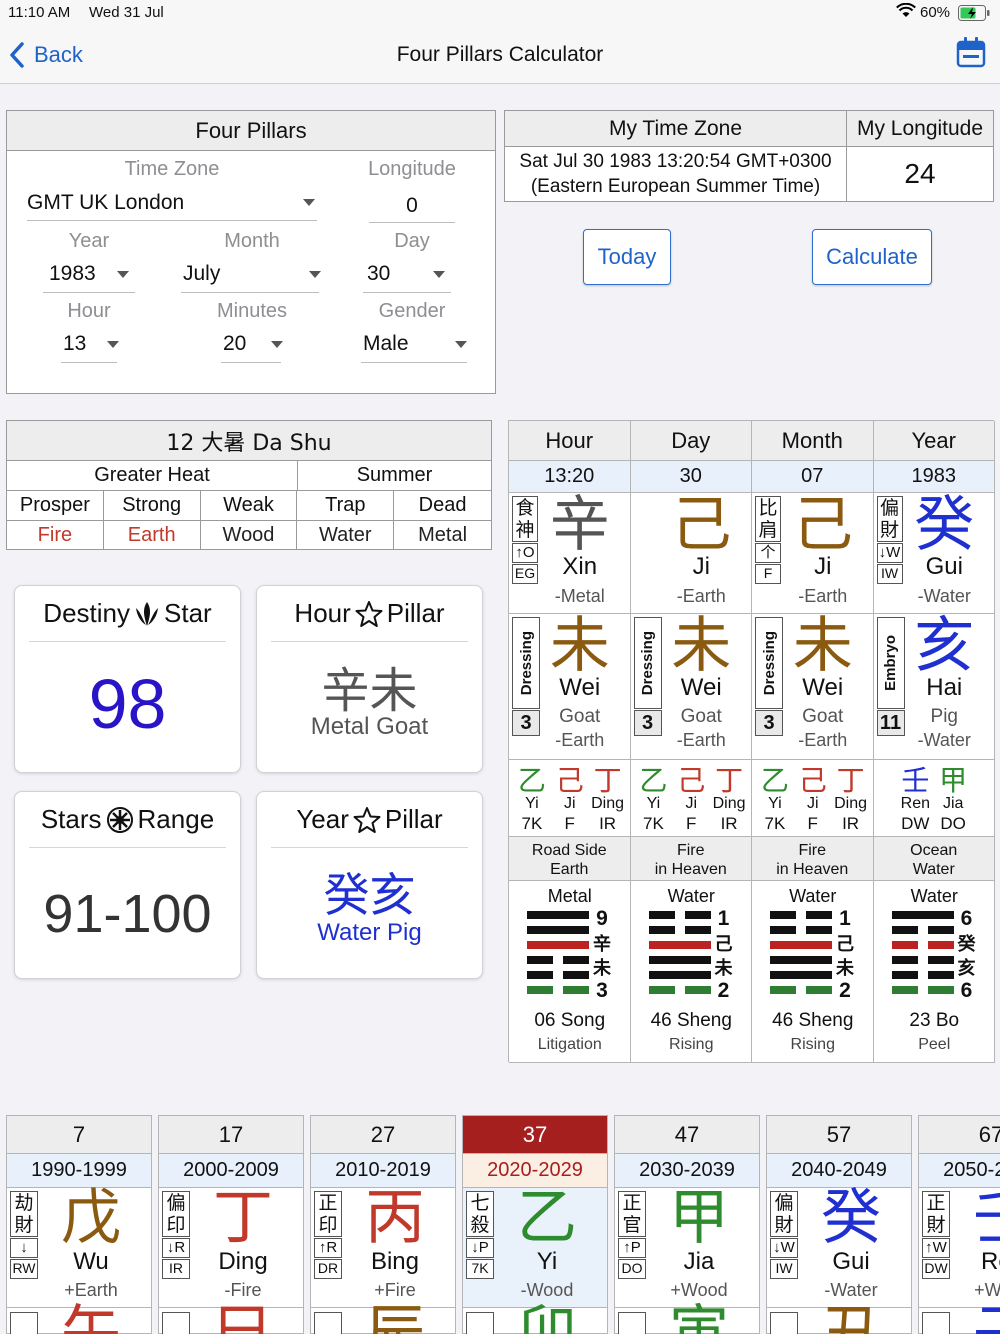  What do you see at coordinates (570, 477) in the screenshot?
I see `pillar-date-value: 13:20` at bounding box center [570, 477].